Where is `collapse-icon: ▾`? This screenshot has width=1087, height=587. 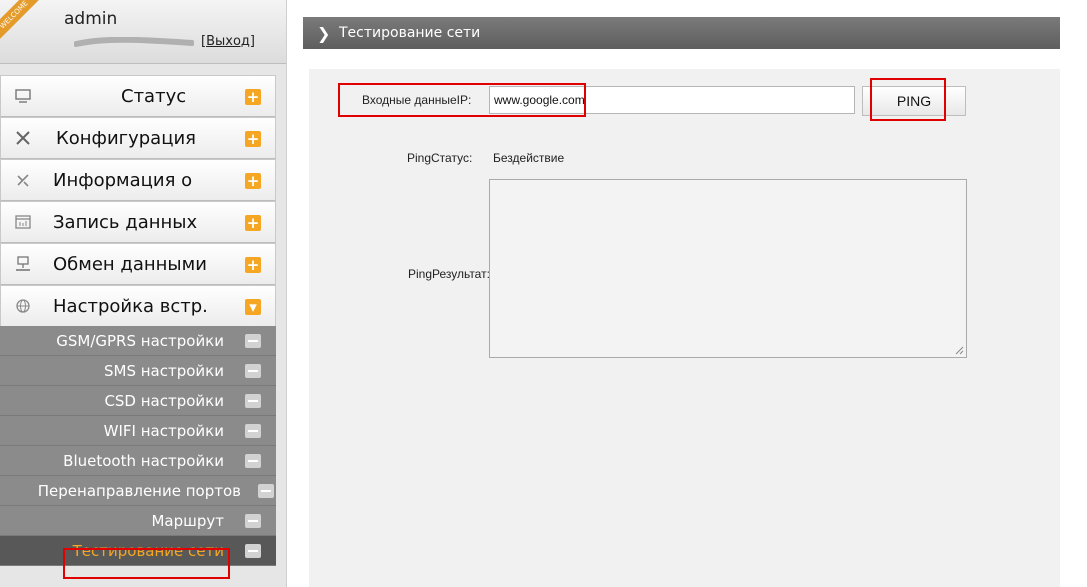
collapse-icon: ▾ is located at coordinates (253, 307).